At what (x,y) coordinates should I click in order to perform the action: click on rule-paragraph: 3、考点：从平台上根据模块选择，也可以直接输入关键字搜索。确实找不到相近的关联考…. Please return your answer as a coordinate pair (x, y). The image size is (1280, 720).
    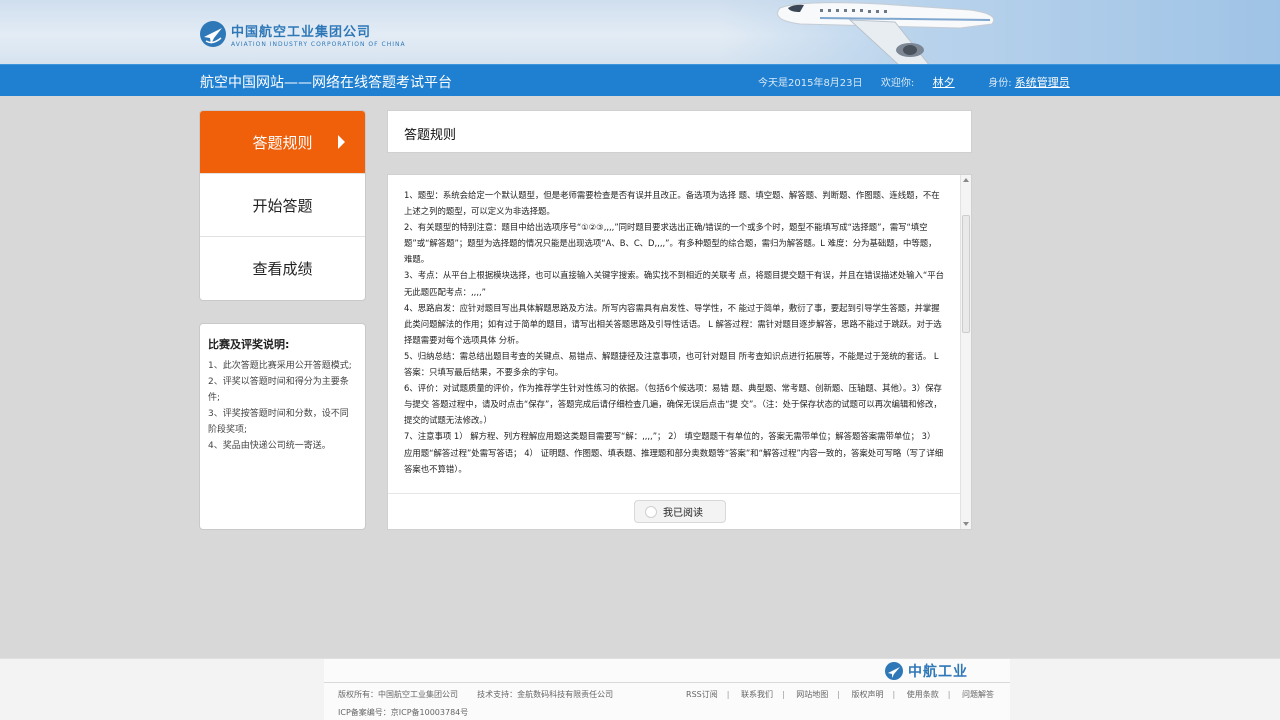
    Looking at the image, I should click on (674, 283).